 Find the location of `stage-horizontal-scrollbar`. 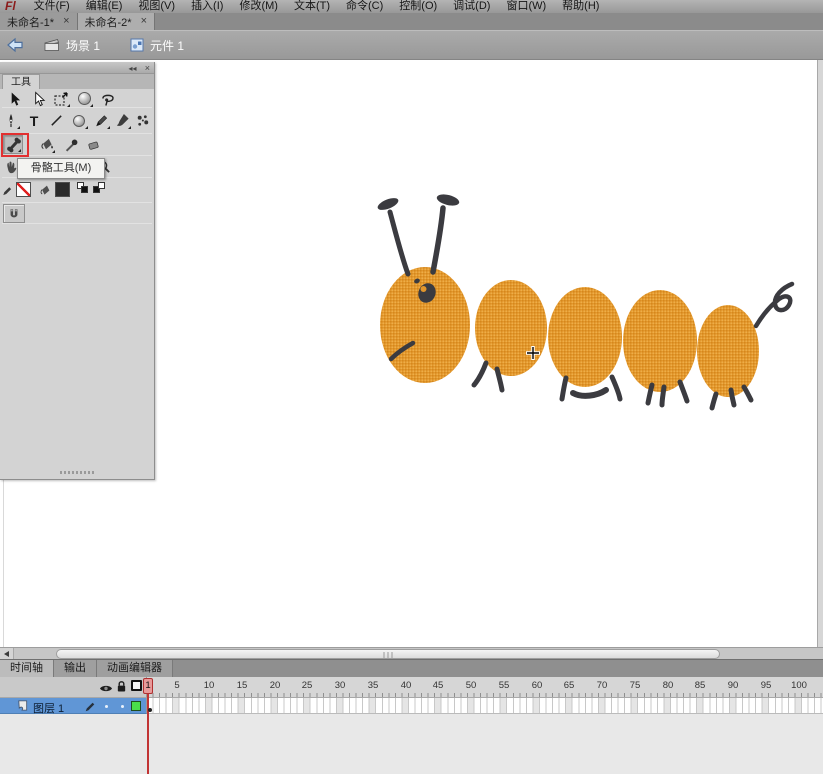

stage-horizontal-scrollbar is located at coordinates (411, 653).